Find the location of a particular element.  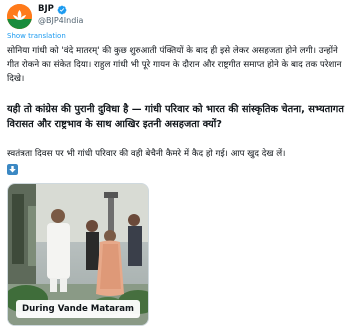

down-arrow-icon is located at coordinates (12, 169).